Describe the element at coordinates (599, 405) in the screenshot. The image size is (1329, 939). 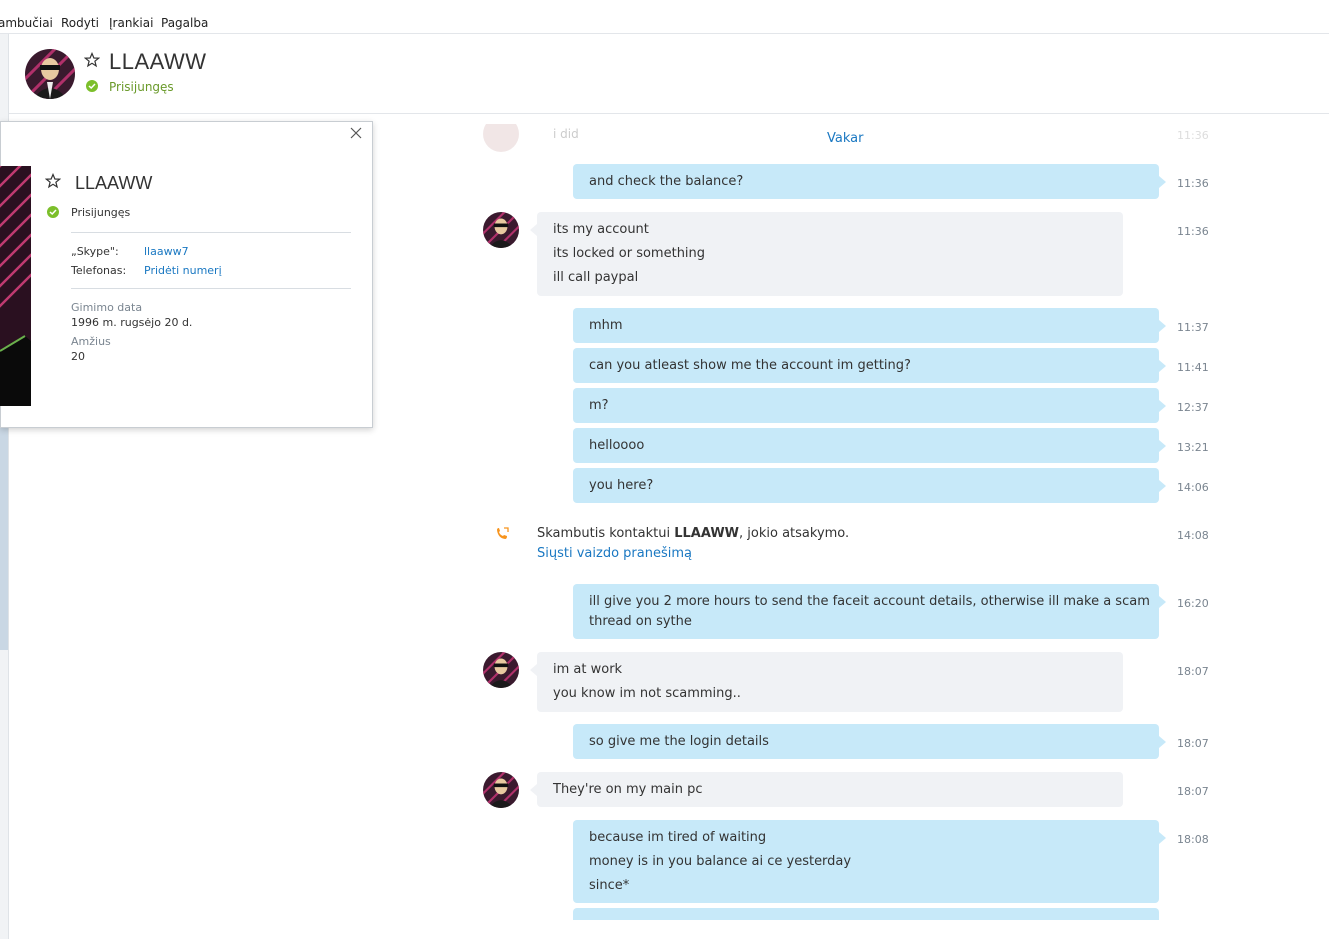
I see `message-text: m?` at that location.